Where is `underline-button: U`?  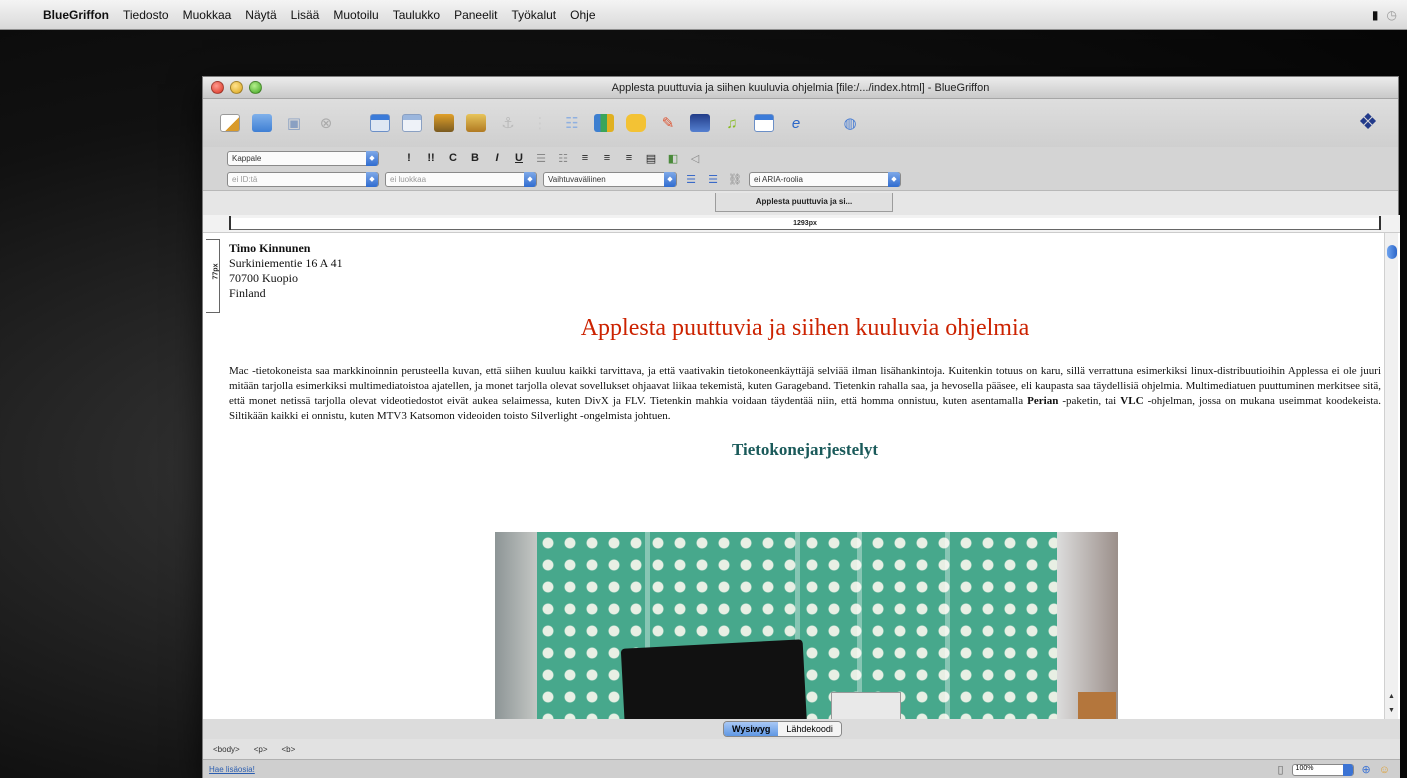
underline-button: U is located at coordinates (519, 158).